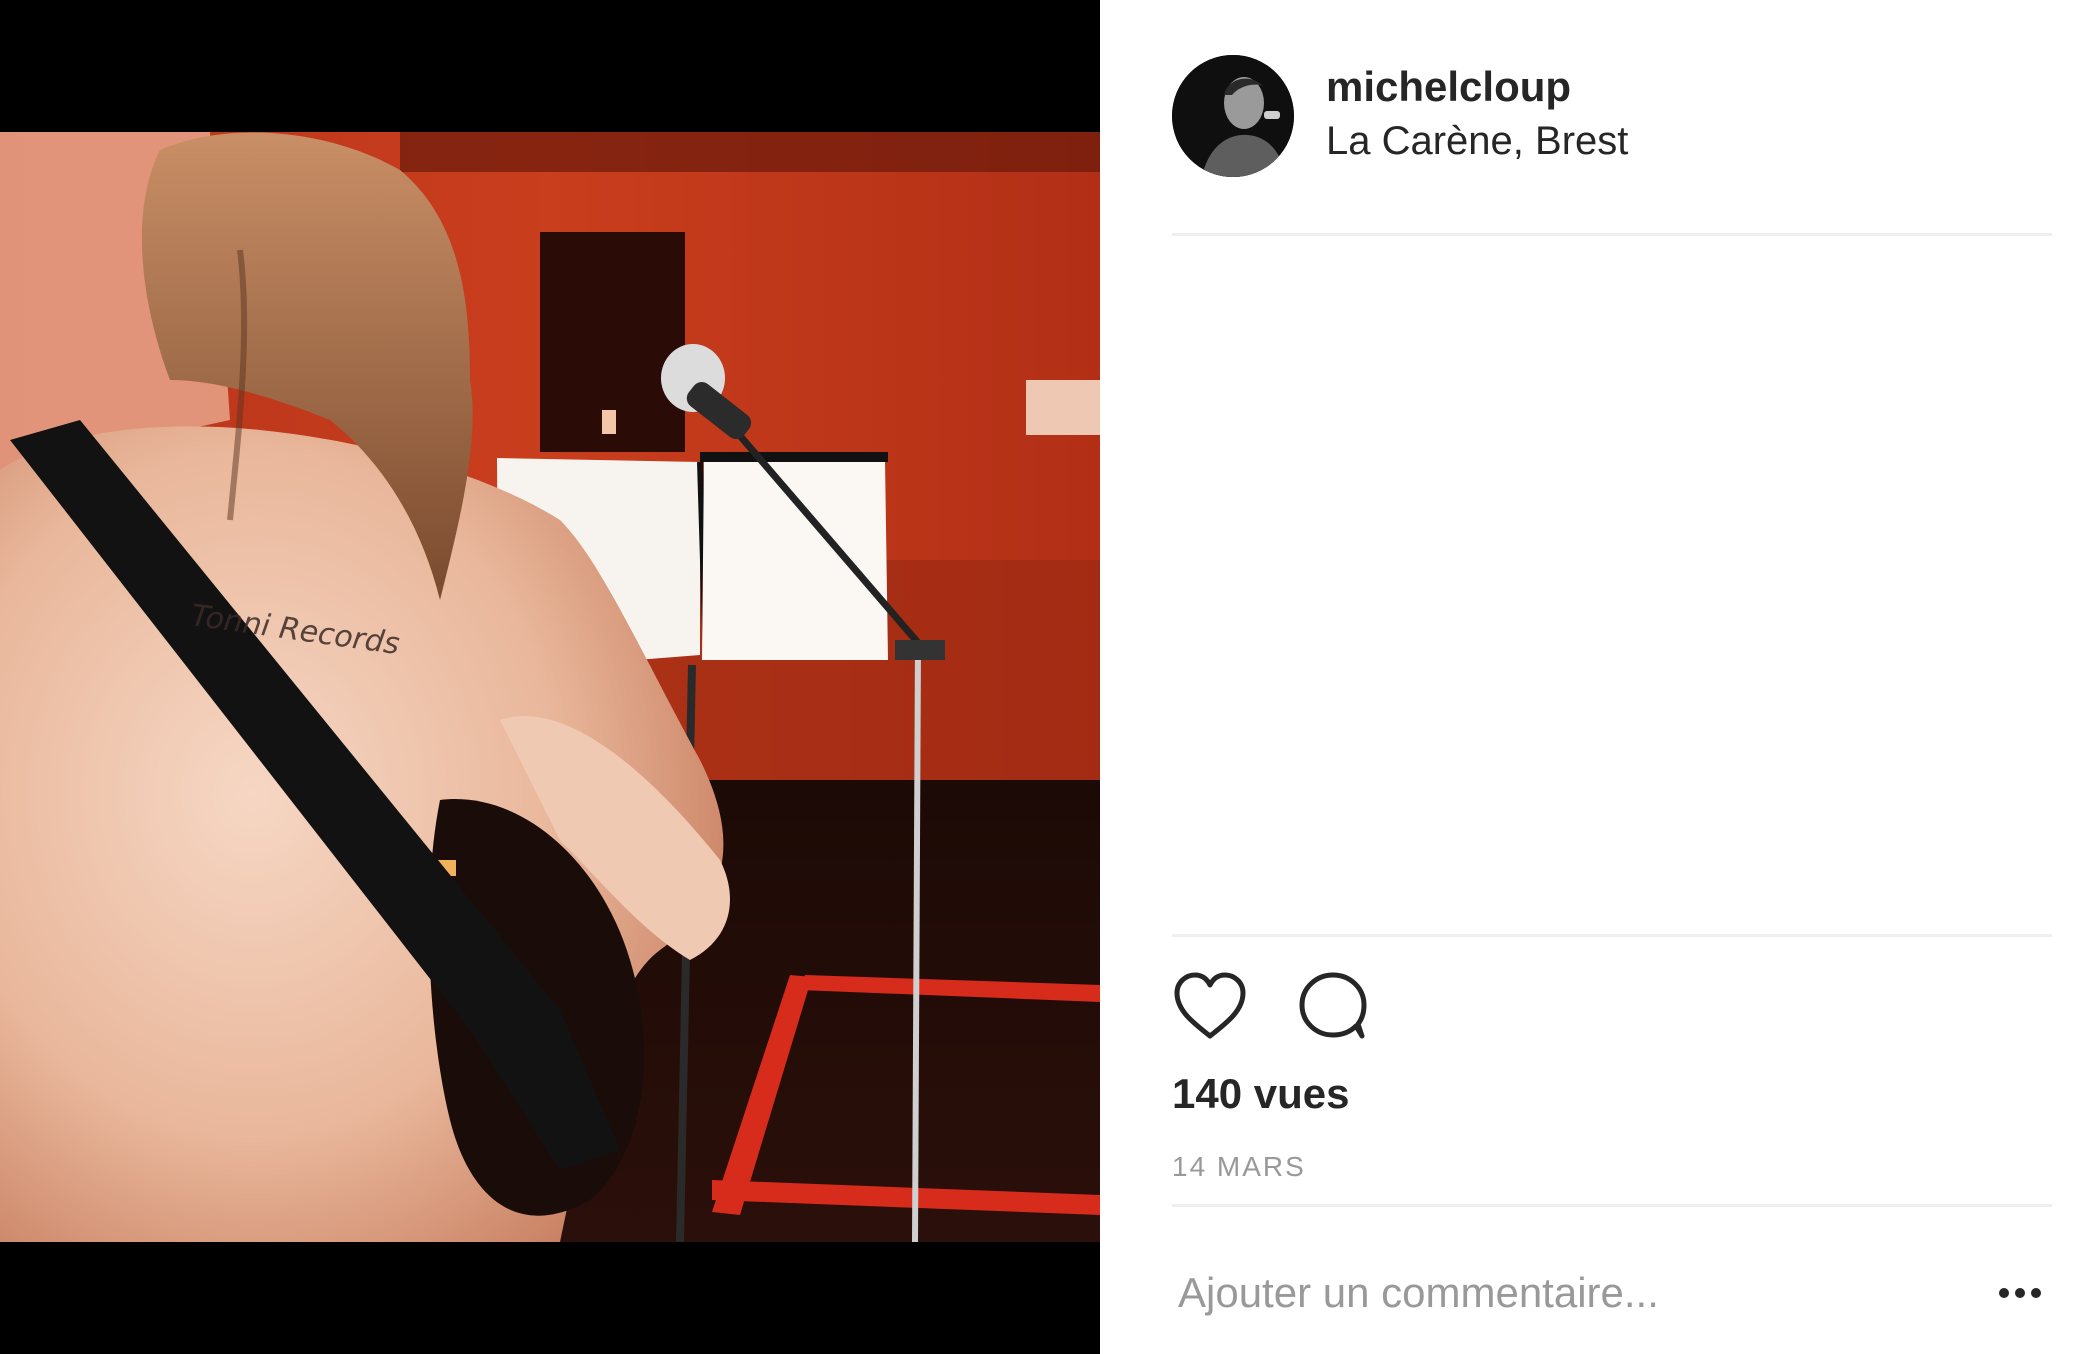 The image size is (2094, 1354). I want to click on view-count: 140 vues, so click(1261, 1093).